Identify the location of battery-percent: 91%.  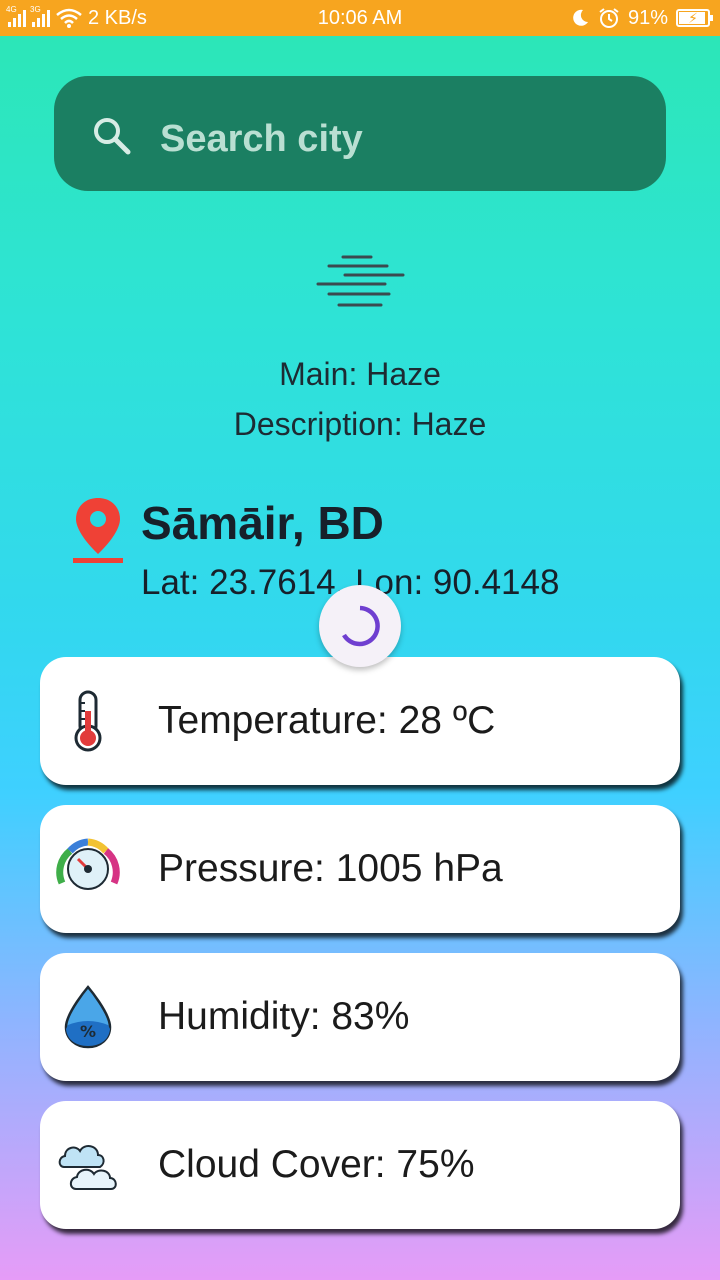
(647, 17).